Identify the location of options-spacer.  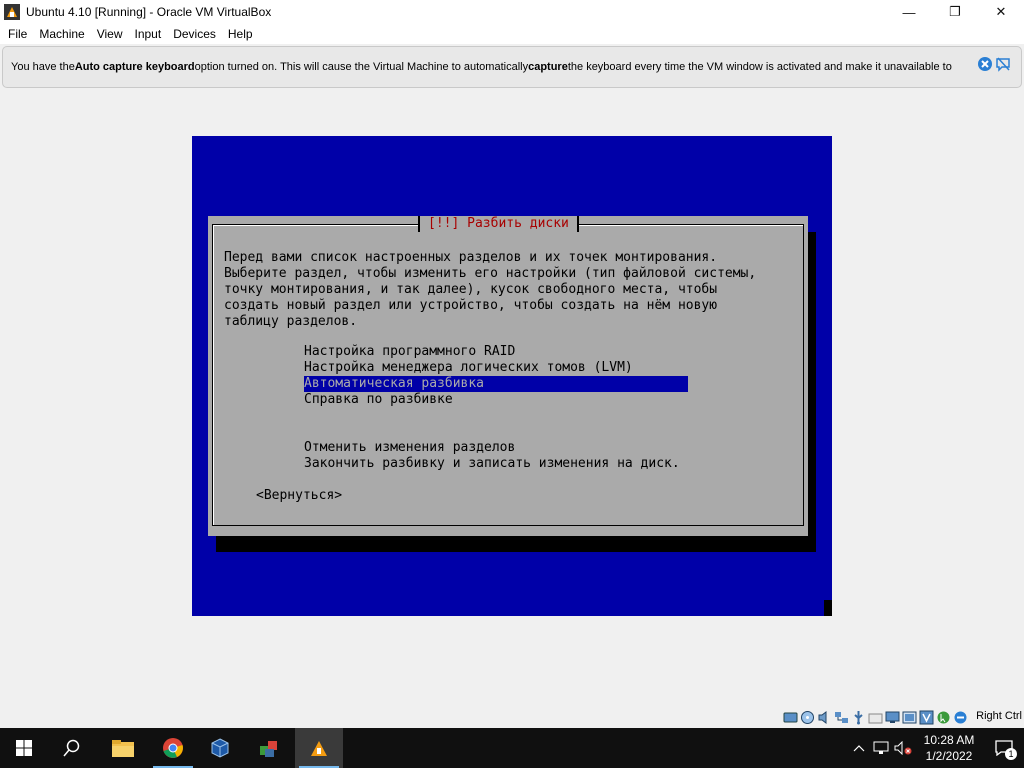
(496, 424).